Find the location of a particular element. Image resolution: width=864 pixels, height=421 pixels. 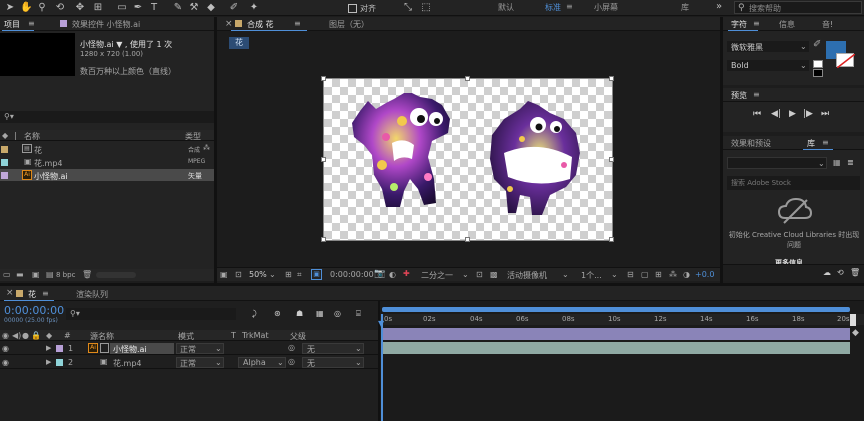

toggle-pixel-icon: ⊟ is located at coordinates (630, 274).